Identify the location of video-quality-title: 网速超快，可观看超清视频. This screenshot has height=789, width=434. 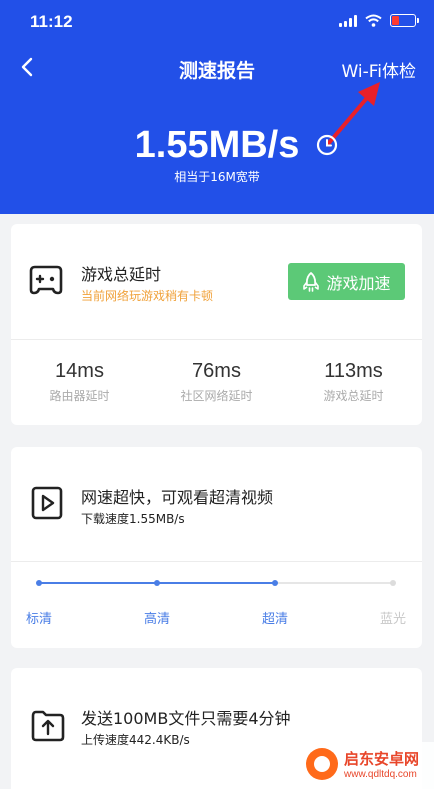
(177, 497).